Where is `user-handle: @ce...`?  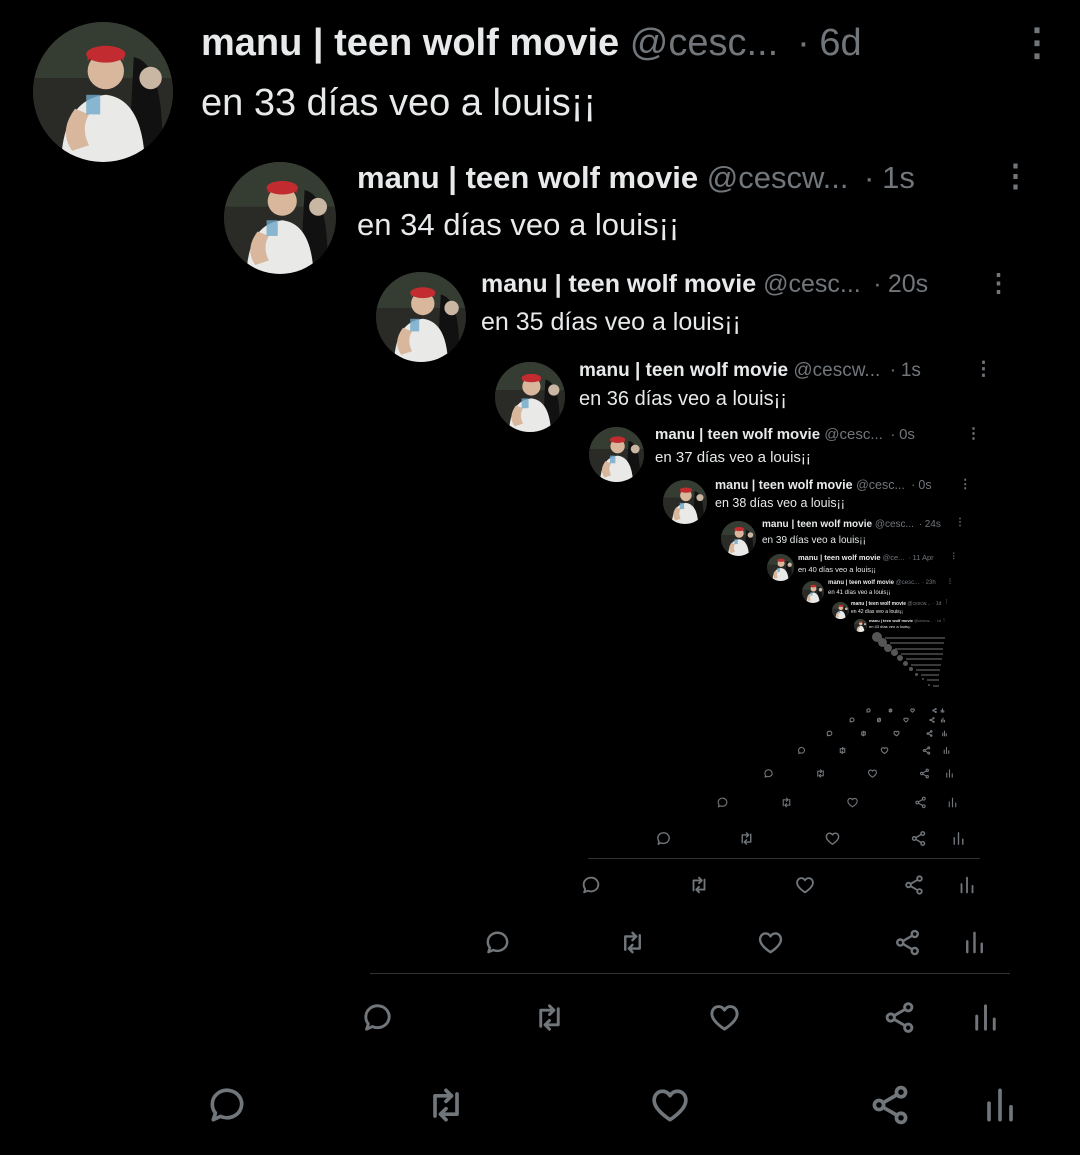 user-handle: @ce... is located at coordinates (894, 557).